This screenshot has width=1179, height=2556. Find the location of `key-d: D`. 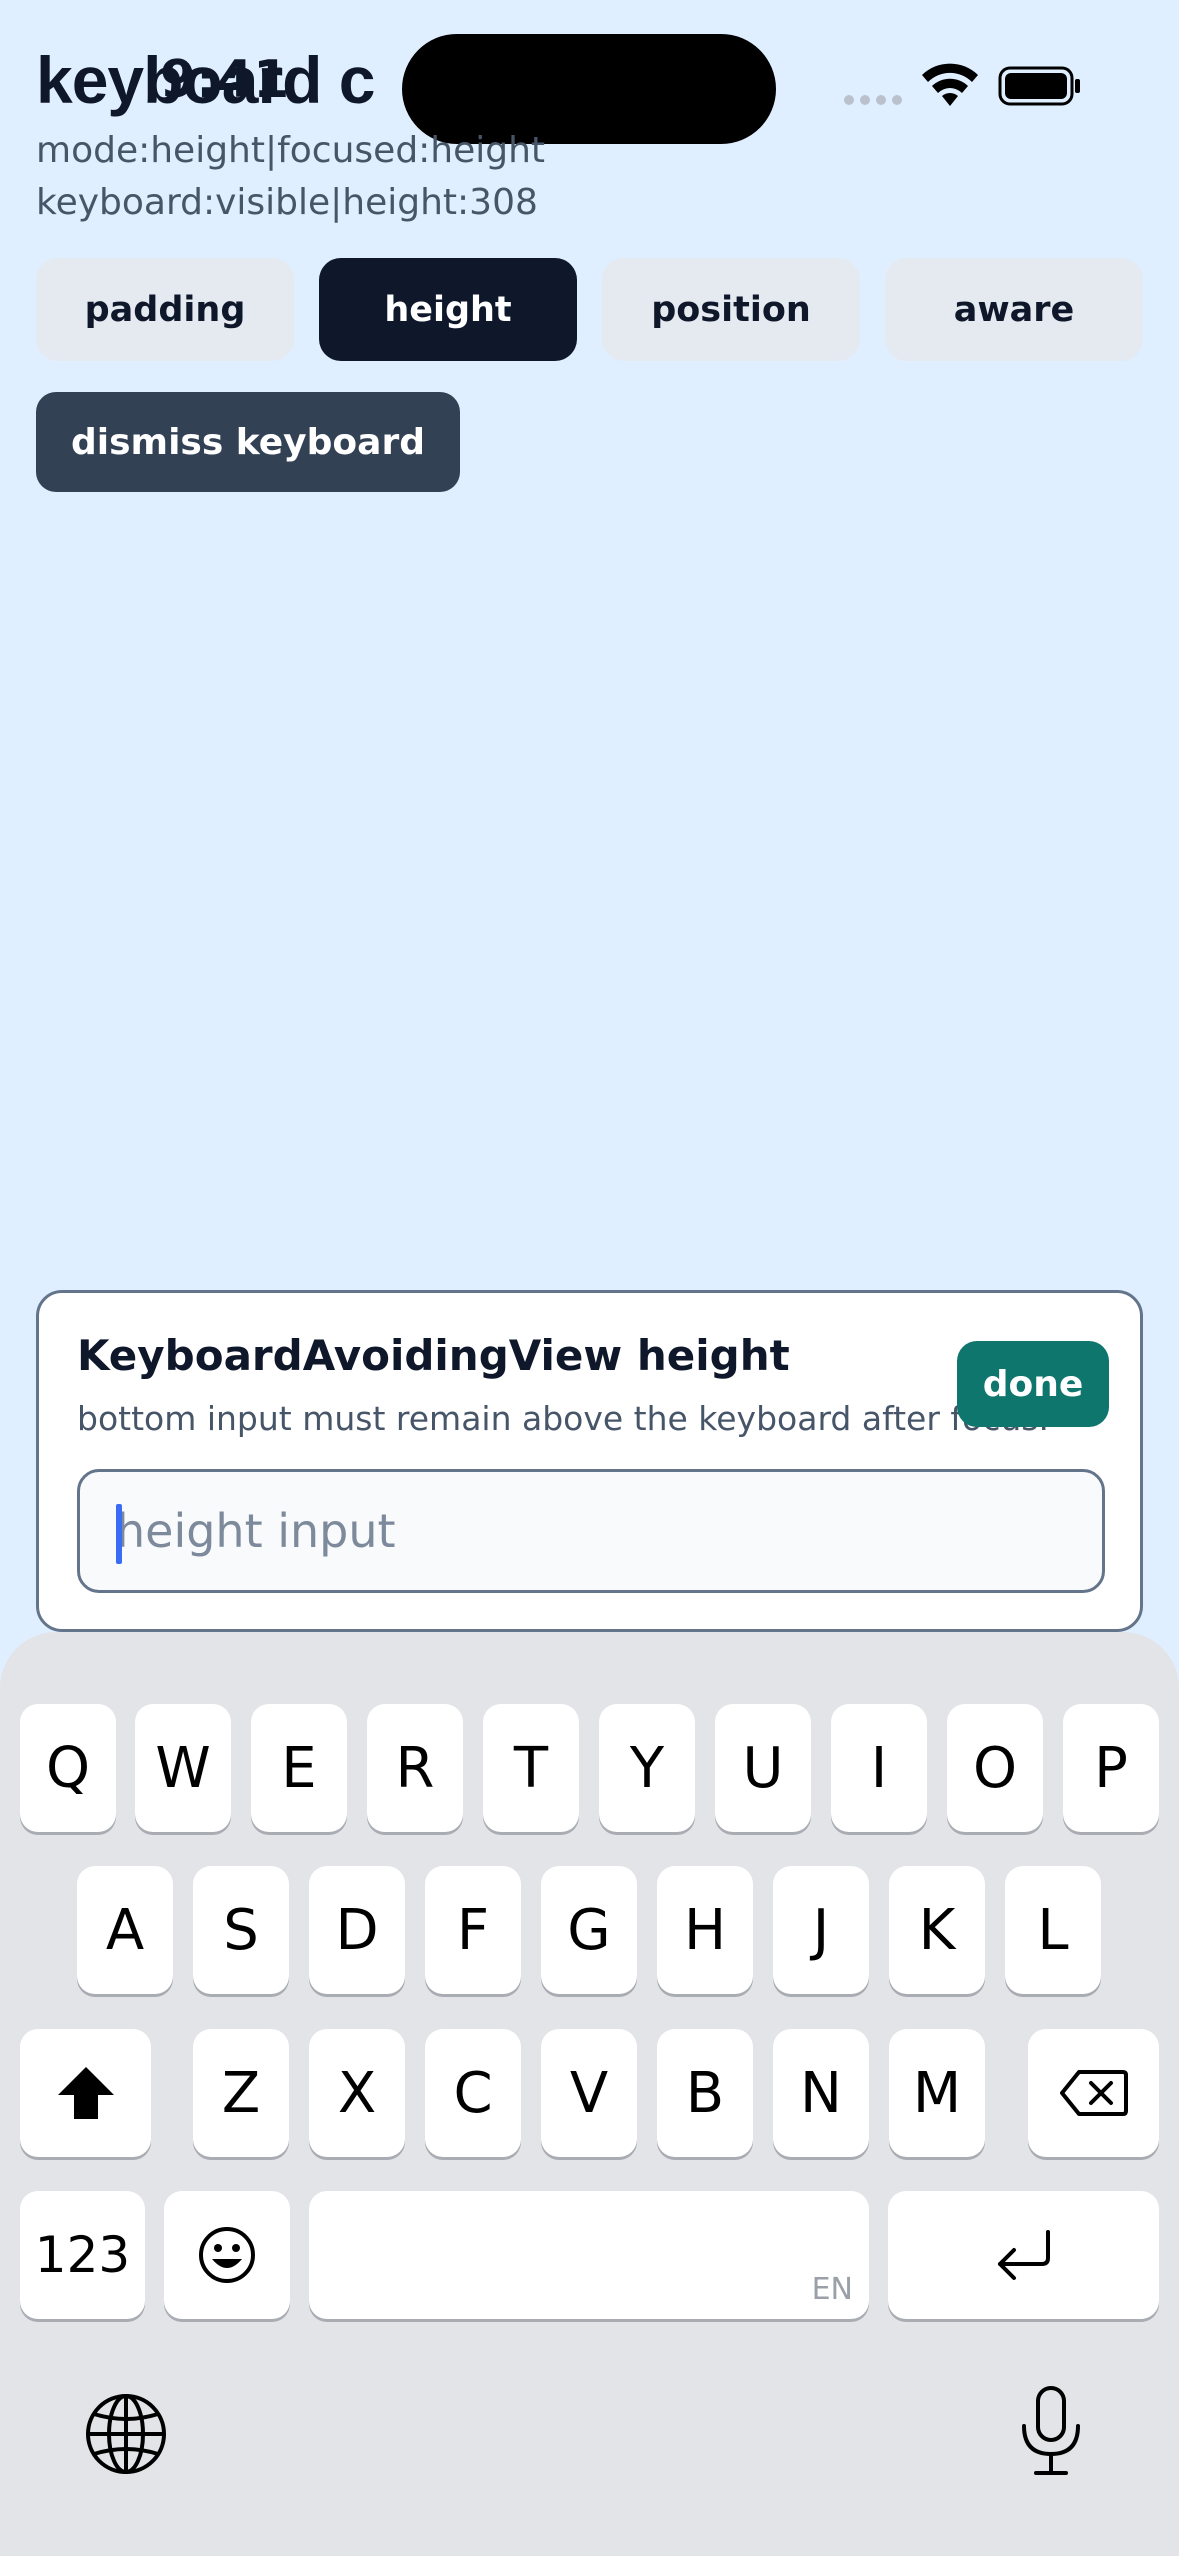

key-d: D is located at coordinates (357, 1930).